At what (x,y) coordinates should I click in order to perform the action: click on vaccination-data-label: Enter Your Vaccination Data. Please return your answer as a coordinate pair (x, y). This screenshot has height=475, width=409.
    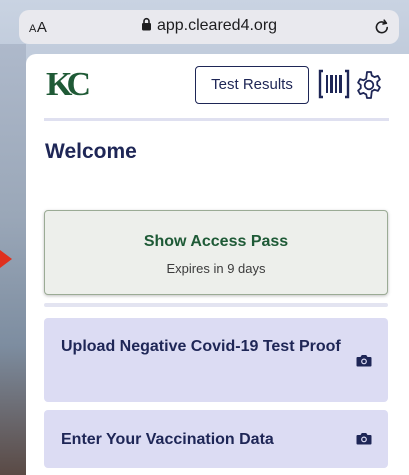
    Looking at the image, I should click on (167, 439).